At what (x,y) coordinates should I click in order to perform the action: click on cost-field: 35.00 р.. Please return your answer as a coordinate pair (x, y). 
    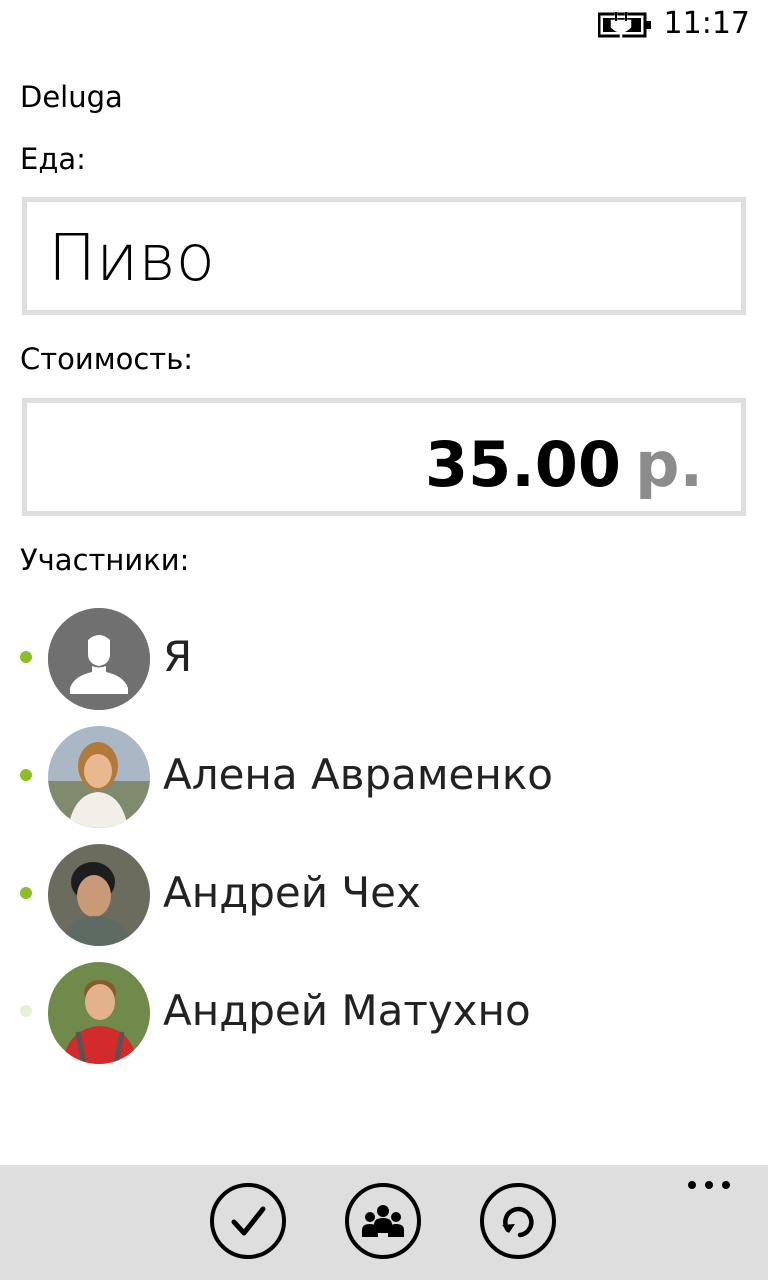
    Looking at the image, I should click on (384, 457).